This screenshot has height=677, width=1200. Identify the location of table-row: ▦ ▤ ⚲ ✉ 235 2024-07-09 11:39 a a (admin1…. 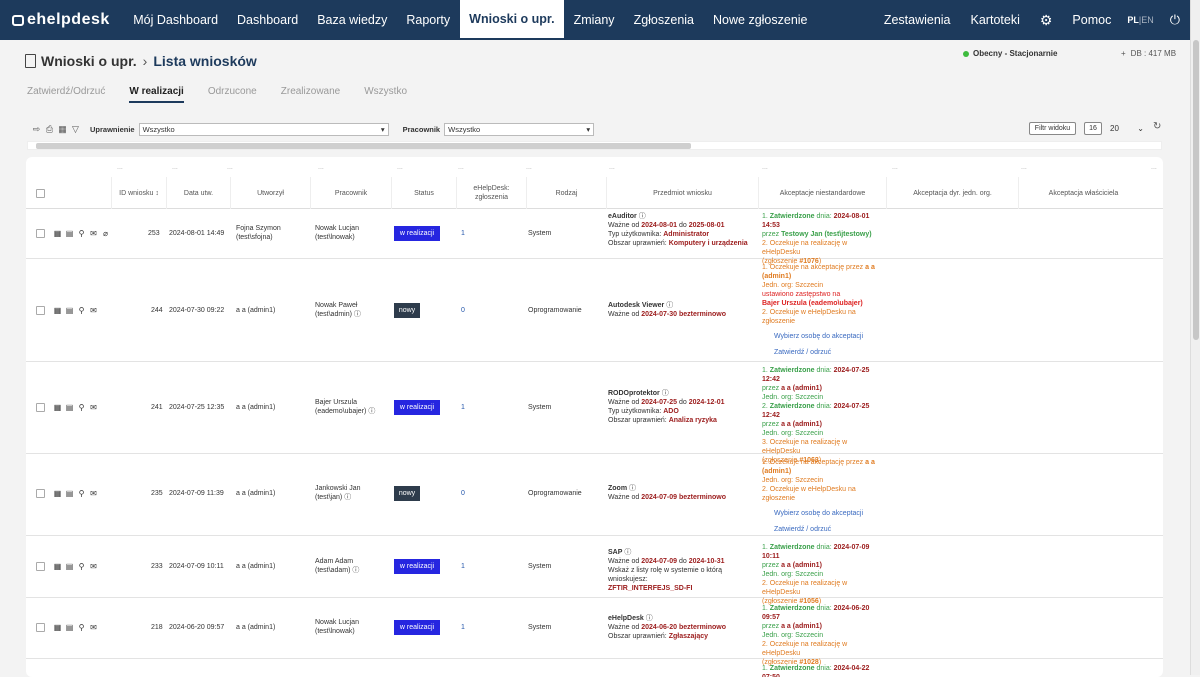
(594, 495).